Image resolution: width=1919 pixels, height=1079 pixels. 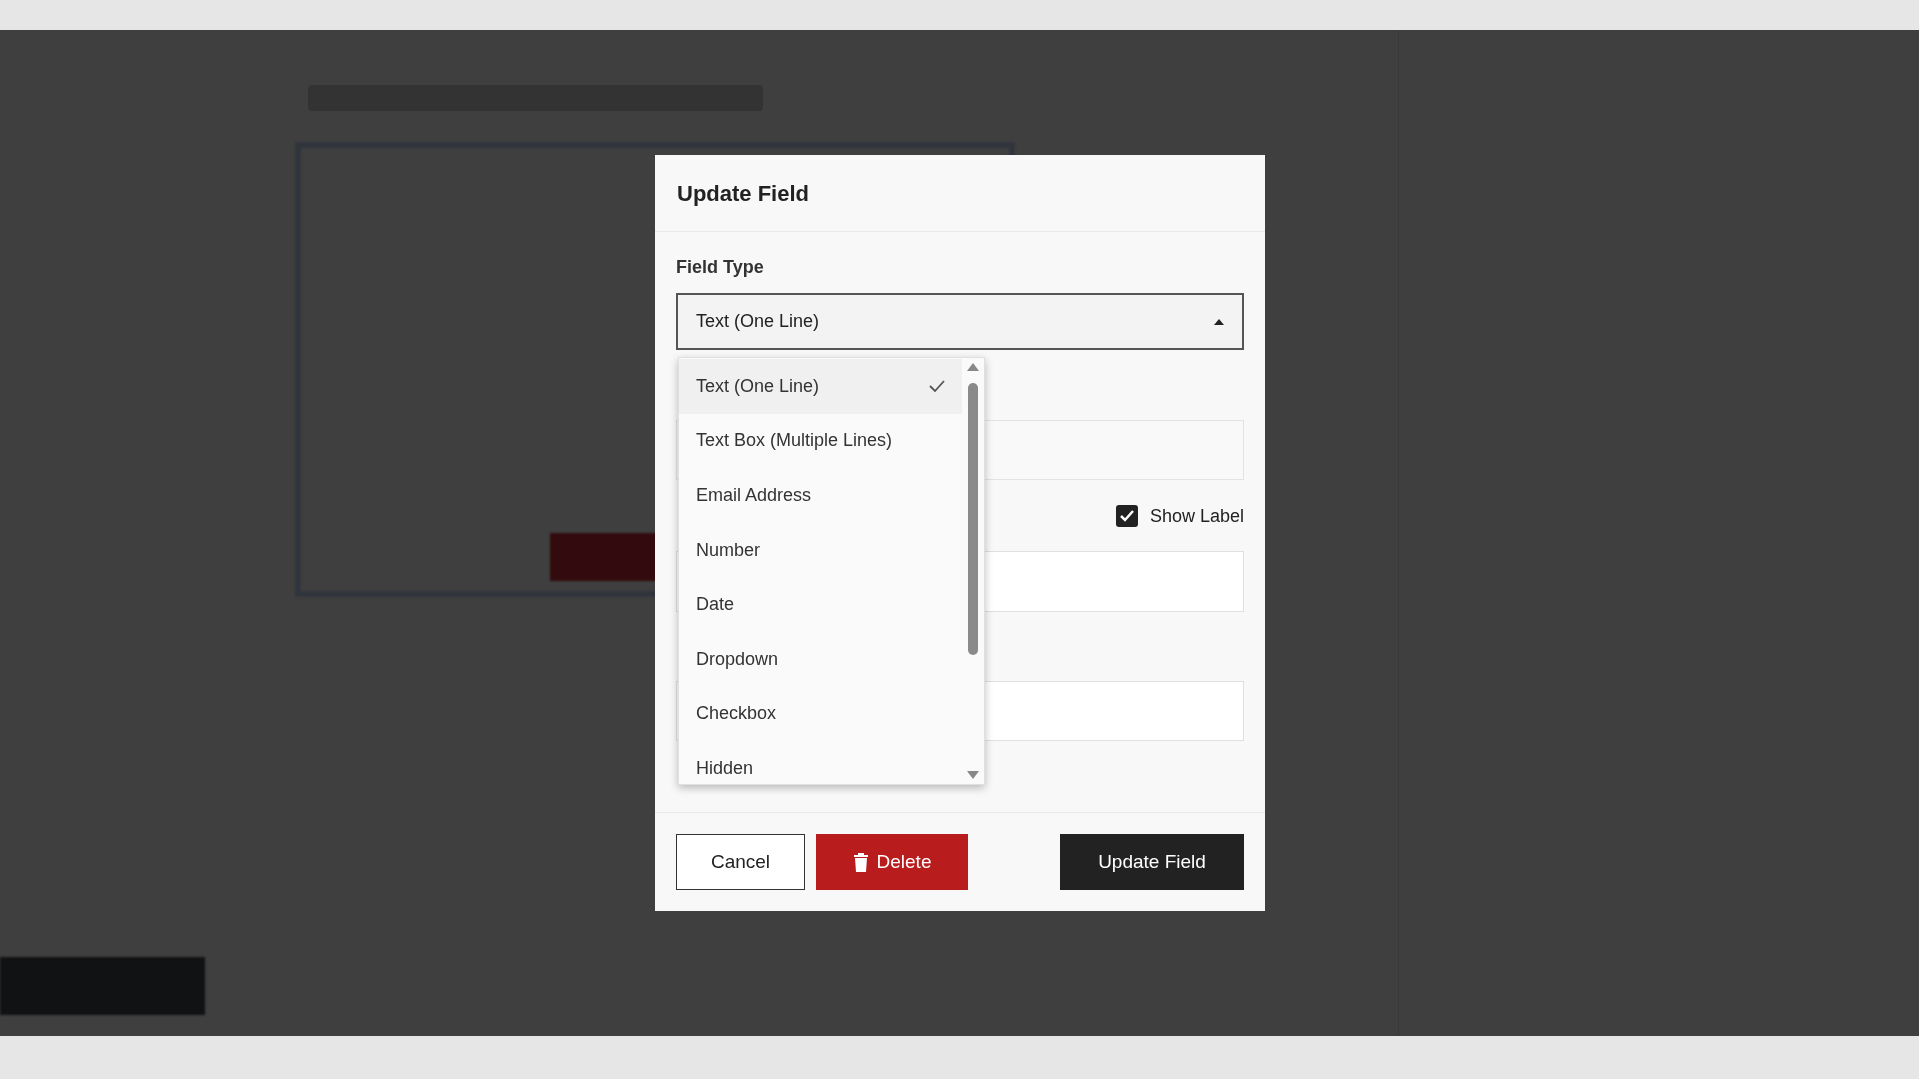 I want to click on dropdown-option: Number, so click(x=820, y=550).